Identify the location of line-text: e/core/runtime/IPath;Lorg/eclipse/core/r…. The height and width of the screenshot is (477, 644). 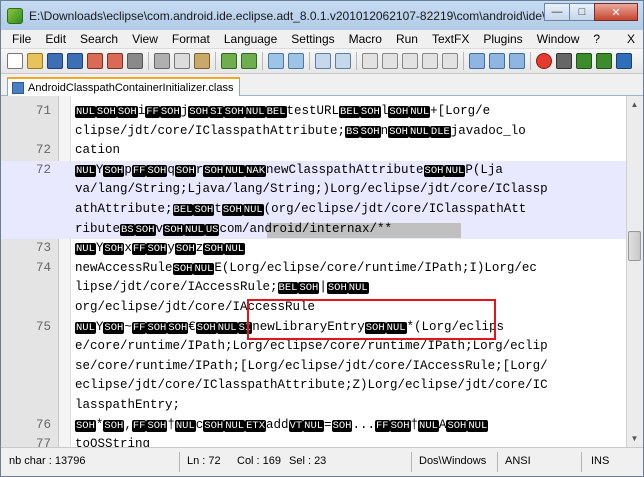
(311, 346).